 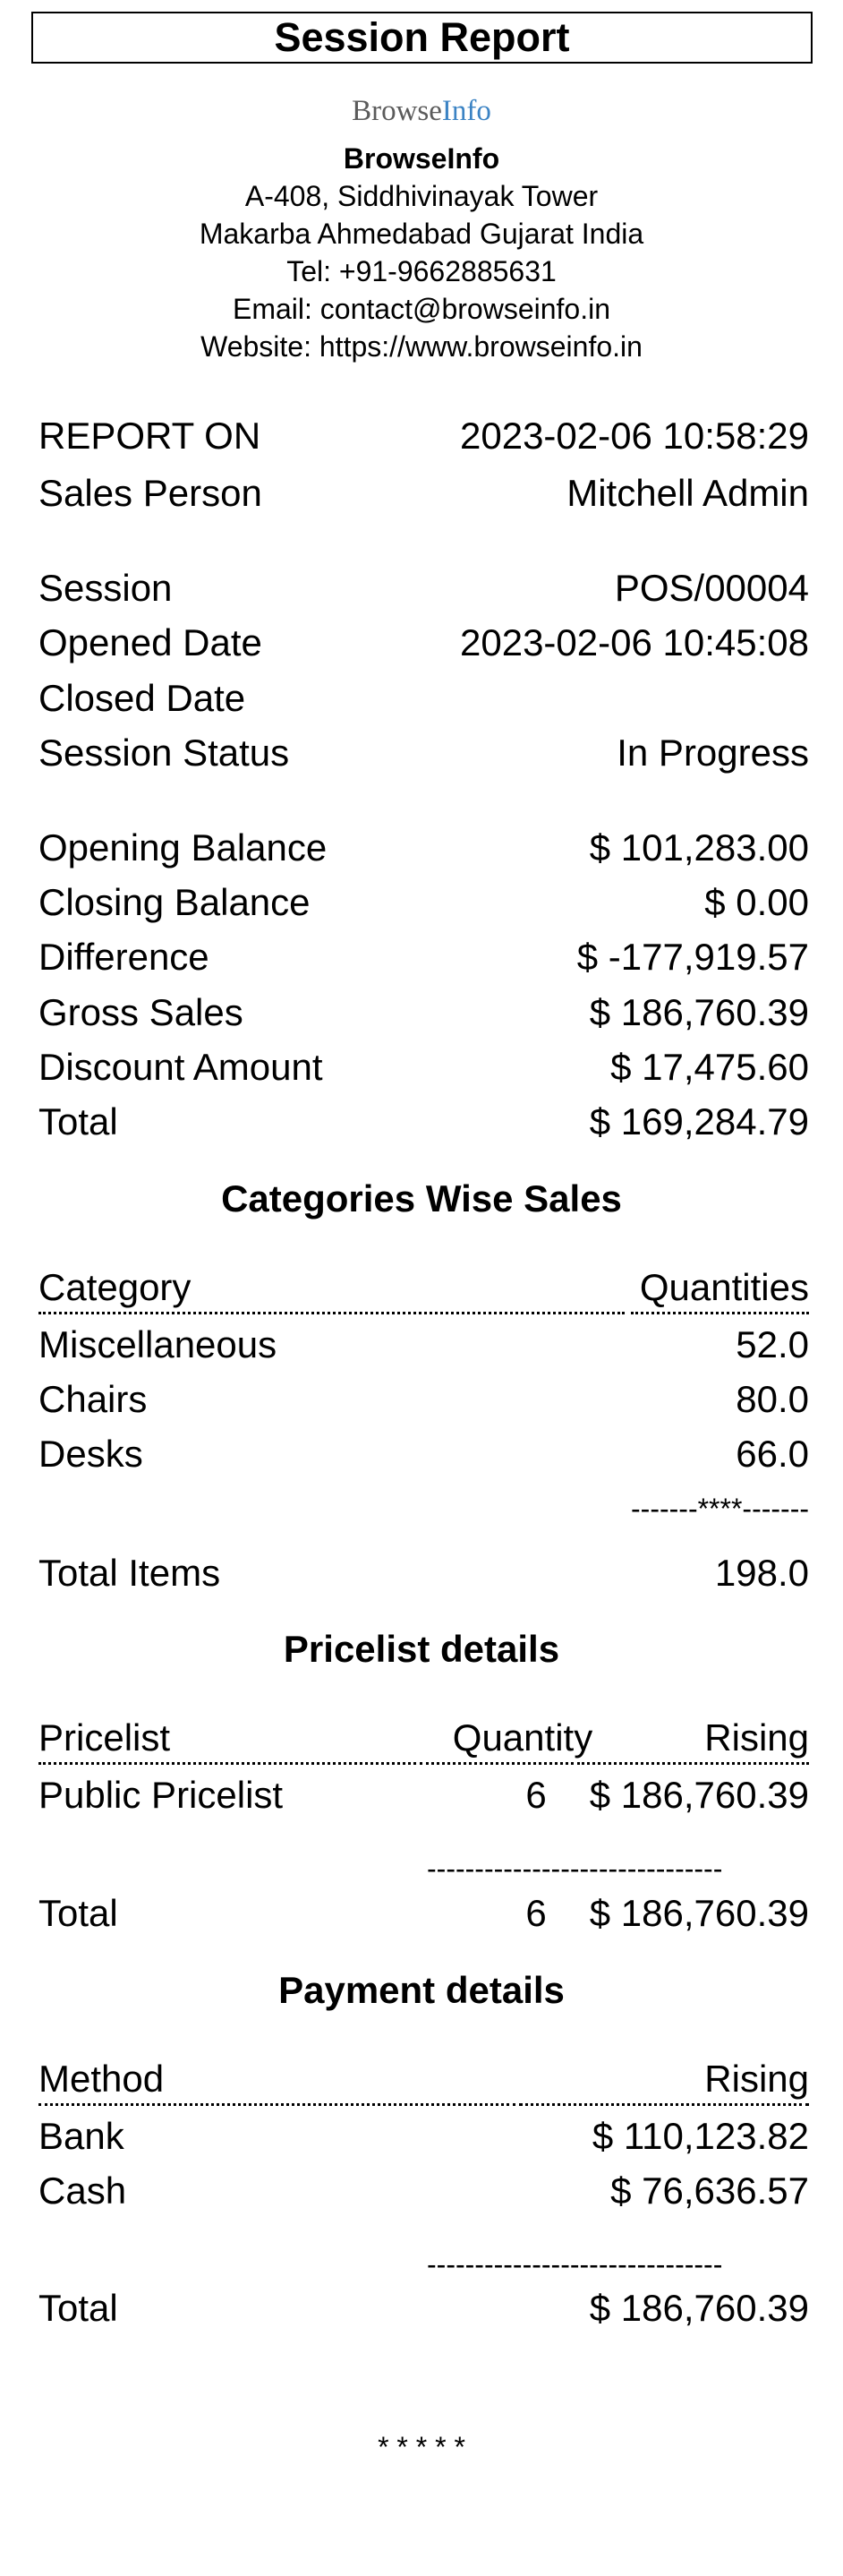 I want to click on session-value: POS/00004, so click(x=711, y=588).